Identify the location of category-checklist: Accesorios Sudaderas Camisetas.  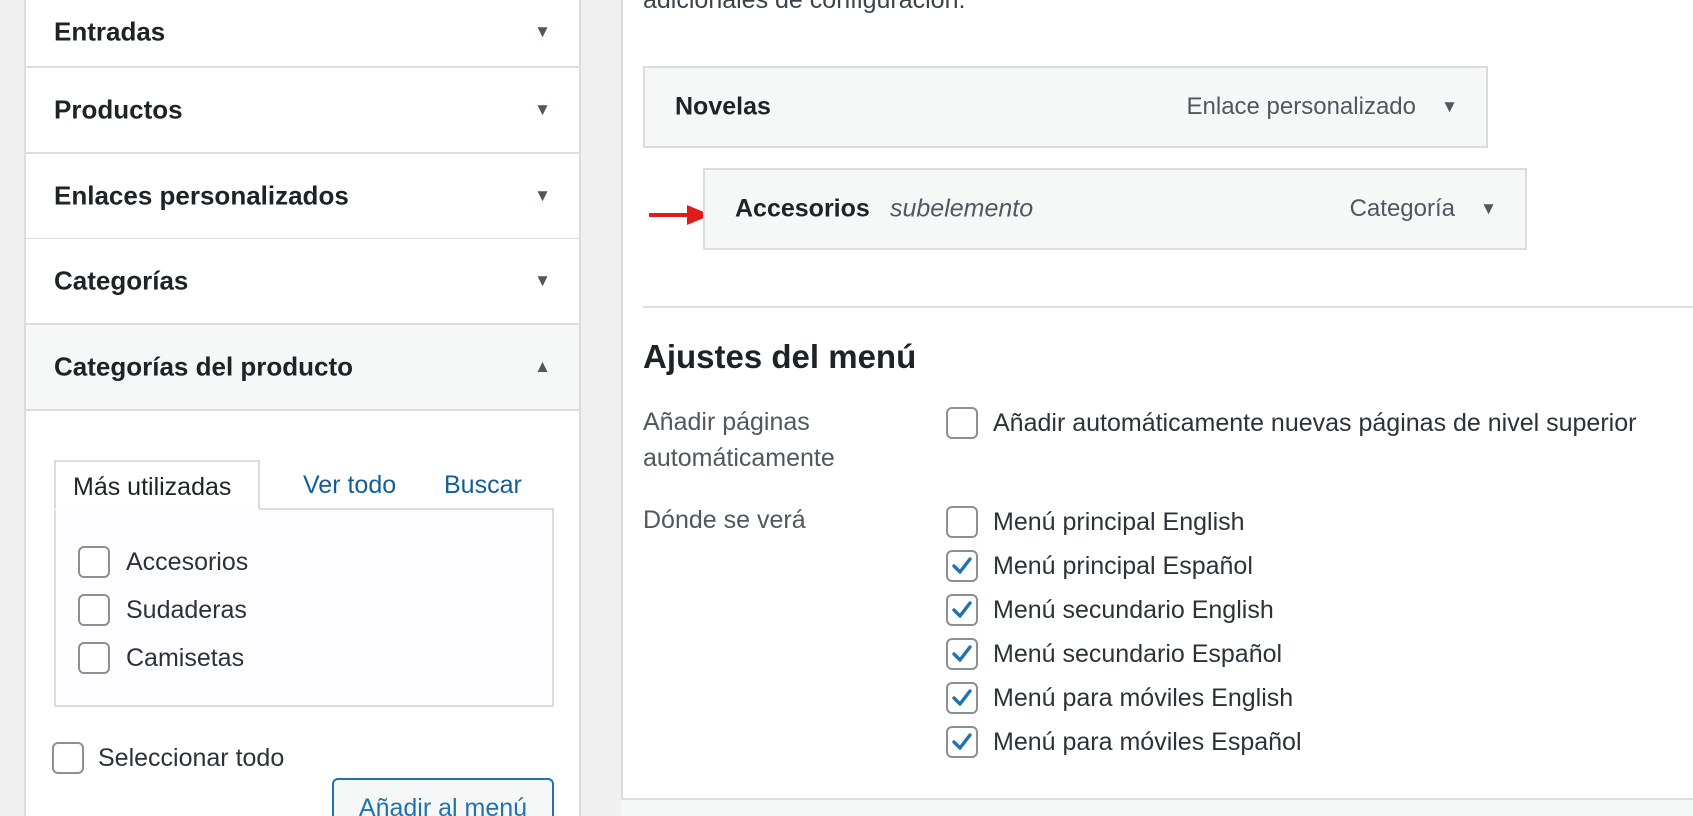
(304, 607).